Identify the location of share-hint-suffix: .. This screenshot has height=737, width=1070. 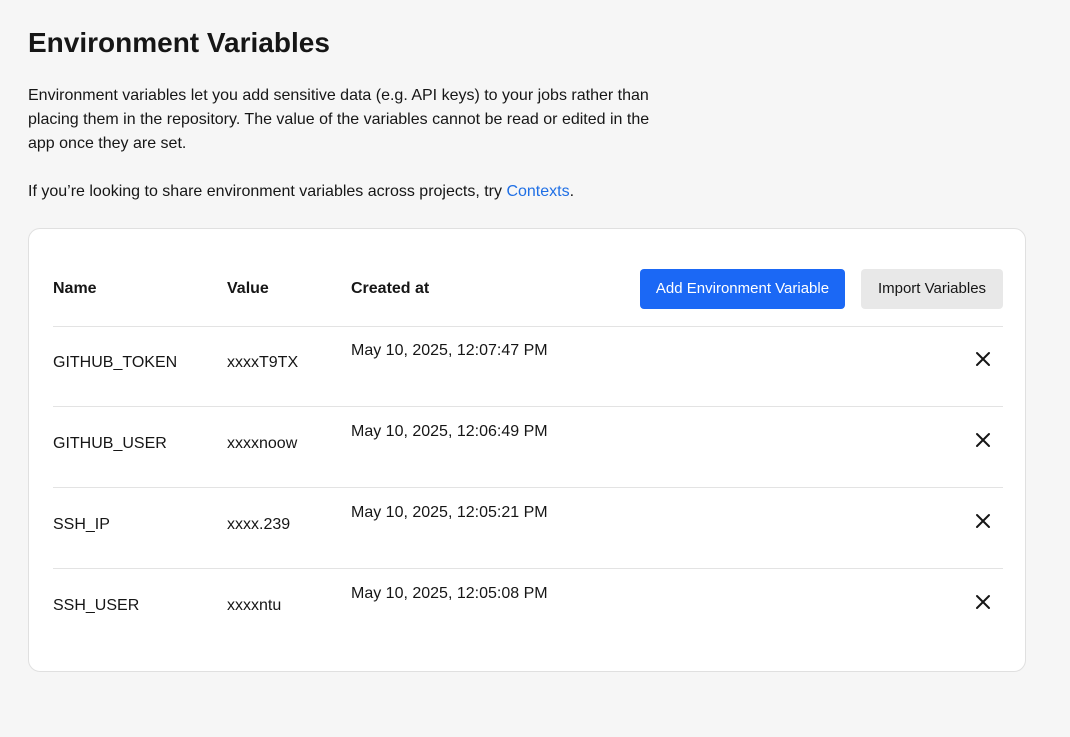
(572, 191).